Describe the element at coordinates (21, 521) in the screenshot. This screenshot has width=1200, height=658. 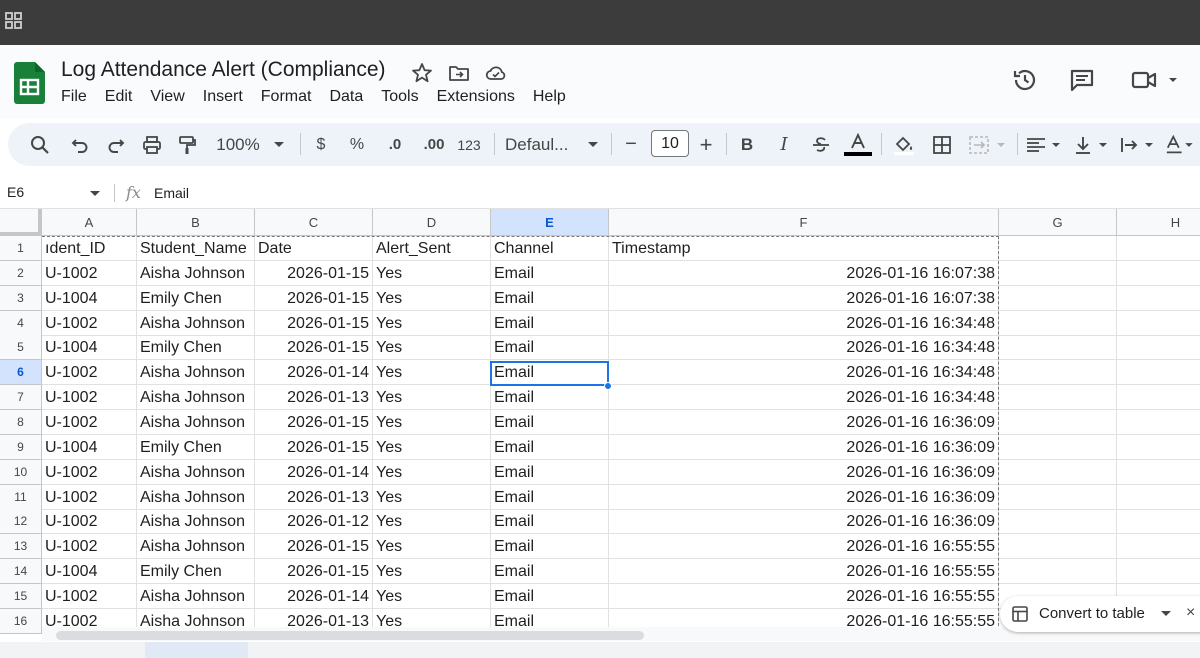
I see `row-header-12: 12` at that location.